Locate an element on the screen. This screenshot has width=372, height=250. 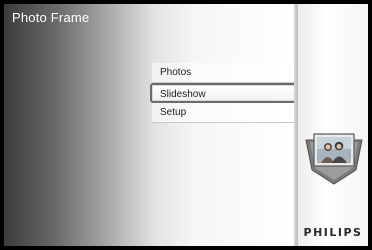
photo-frame-icon is located at coordinates (334, 156).